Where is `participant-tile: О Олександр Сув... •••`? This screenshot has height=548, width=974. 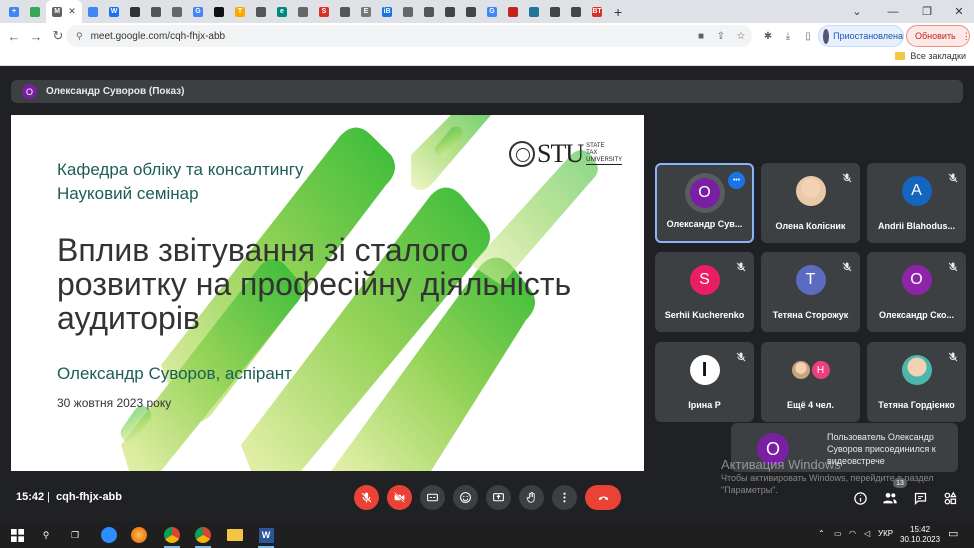
participant-tile: О Олександр Сув... ••• is located at coordinates (704, 203).